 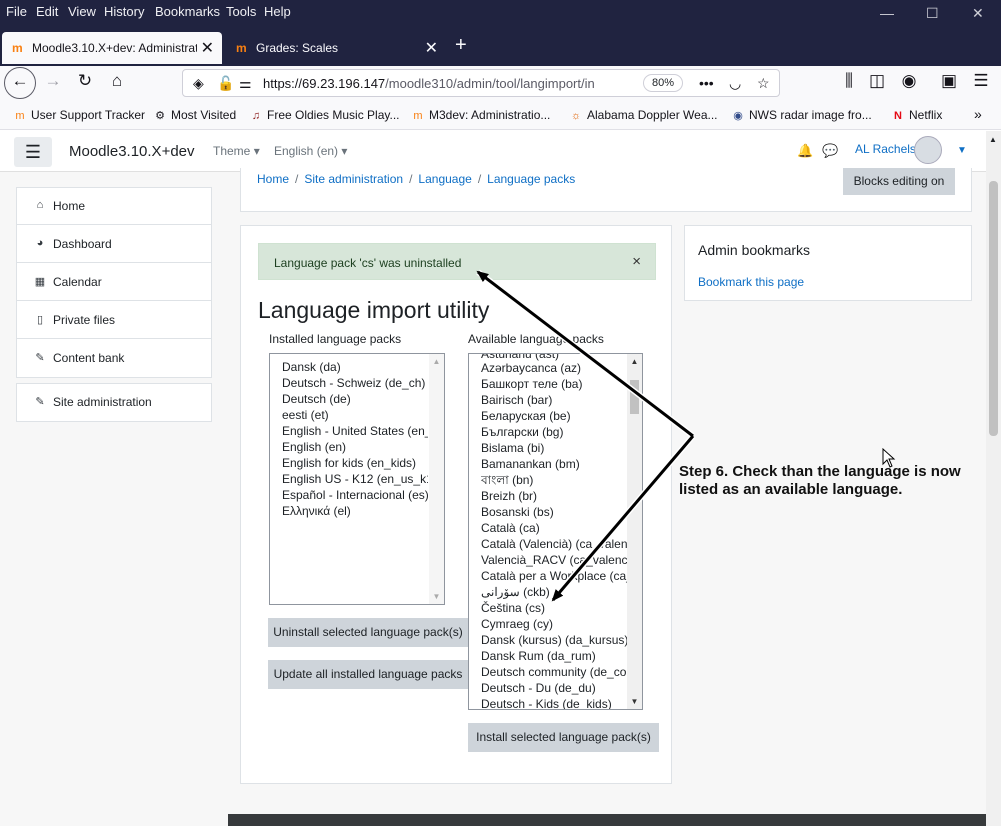 I want to click on arrow-to-cs-option, so click(x=623, y=518).